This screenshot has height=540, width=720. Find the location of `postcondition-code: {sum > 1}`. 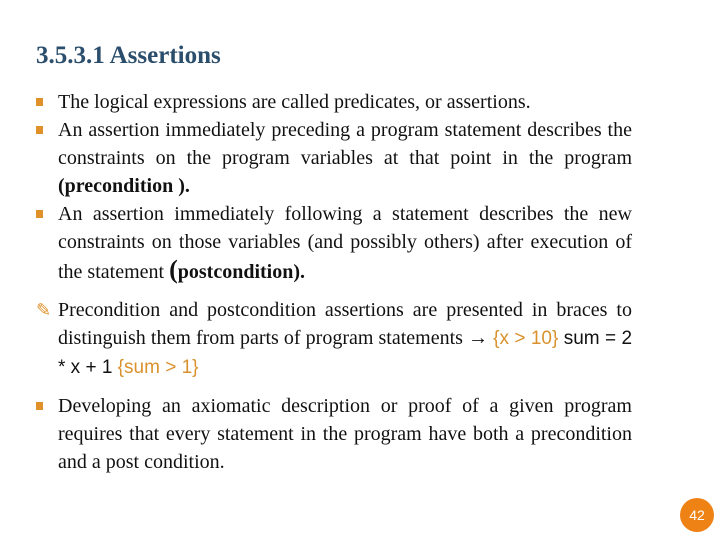

postcondition-code: {sum > 1} is located at coordinates (158, 367).